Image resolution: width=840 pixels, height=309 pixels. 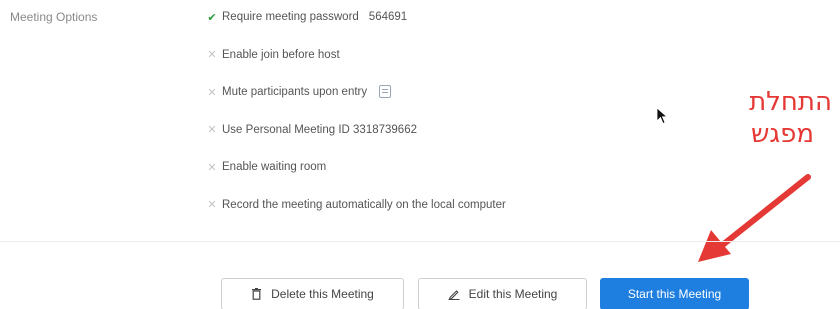 I want to click on annotation-line-1: התחלת, so click(x=790, y=102).